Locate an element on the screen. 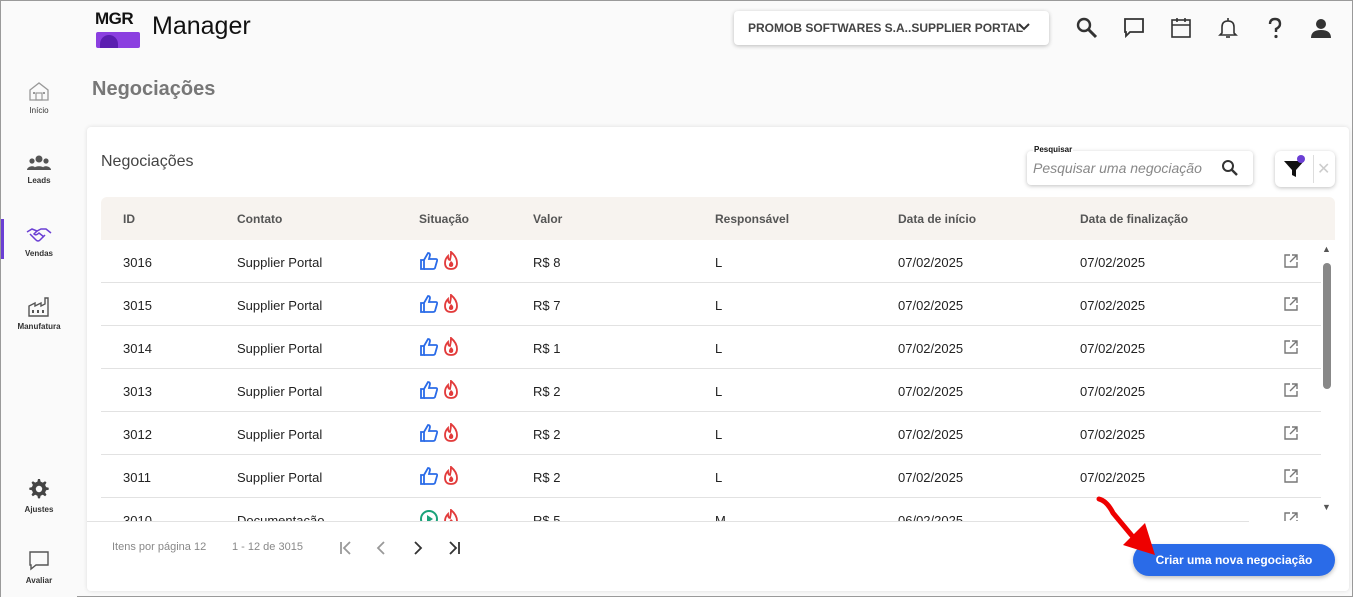  column-header: Data de finalização is located at coordinates (1134, 219).